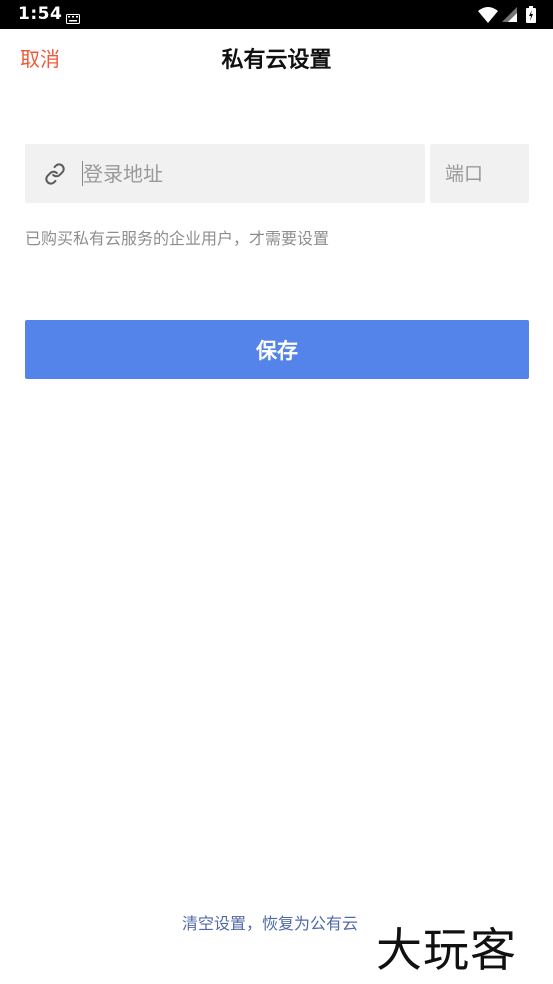 The image size is (553, 984). What do you see at coordinates (485, 173) in the screenshot?
I see `port-input` at bounding box center [485, 173].